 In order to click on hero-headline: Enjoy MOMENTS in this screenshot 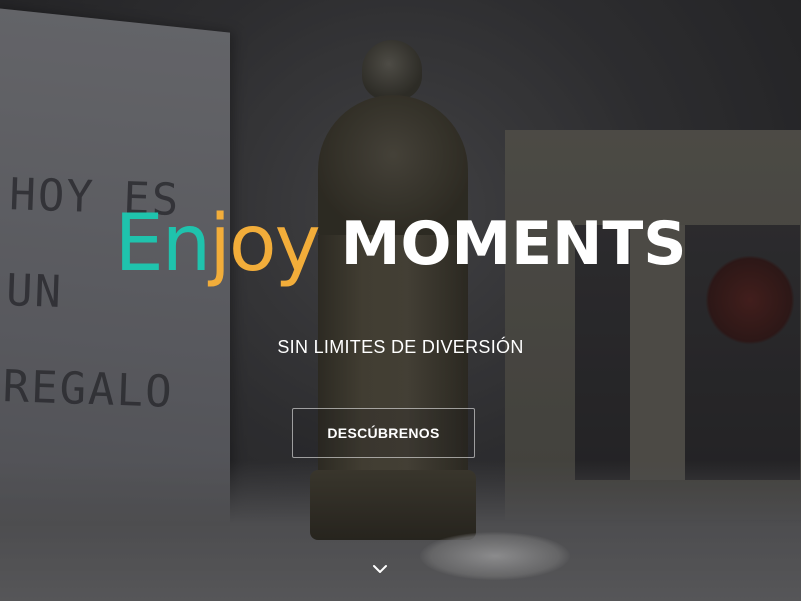, I will do `click(400, 244)`.